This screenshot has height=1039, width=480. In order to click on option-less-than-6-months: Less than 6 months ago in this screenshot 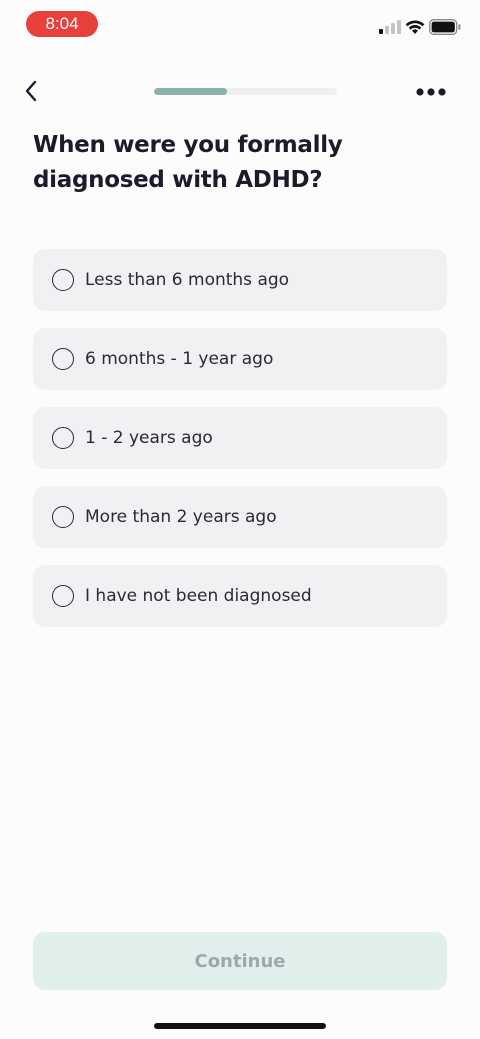, I will do `click(240, 280)`.